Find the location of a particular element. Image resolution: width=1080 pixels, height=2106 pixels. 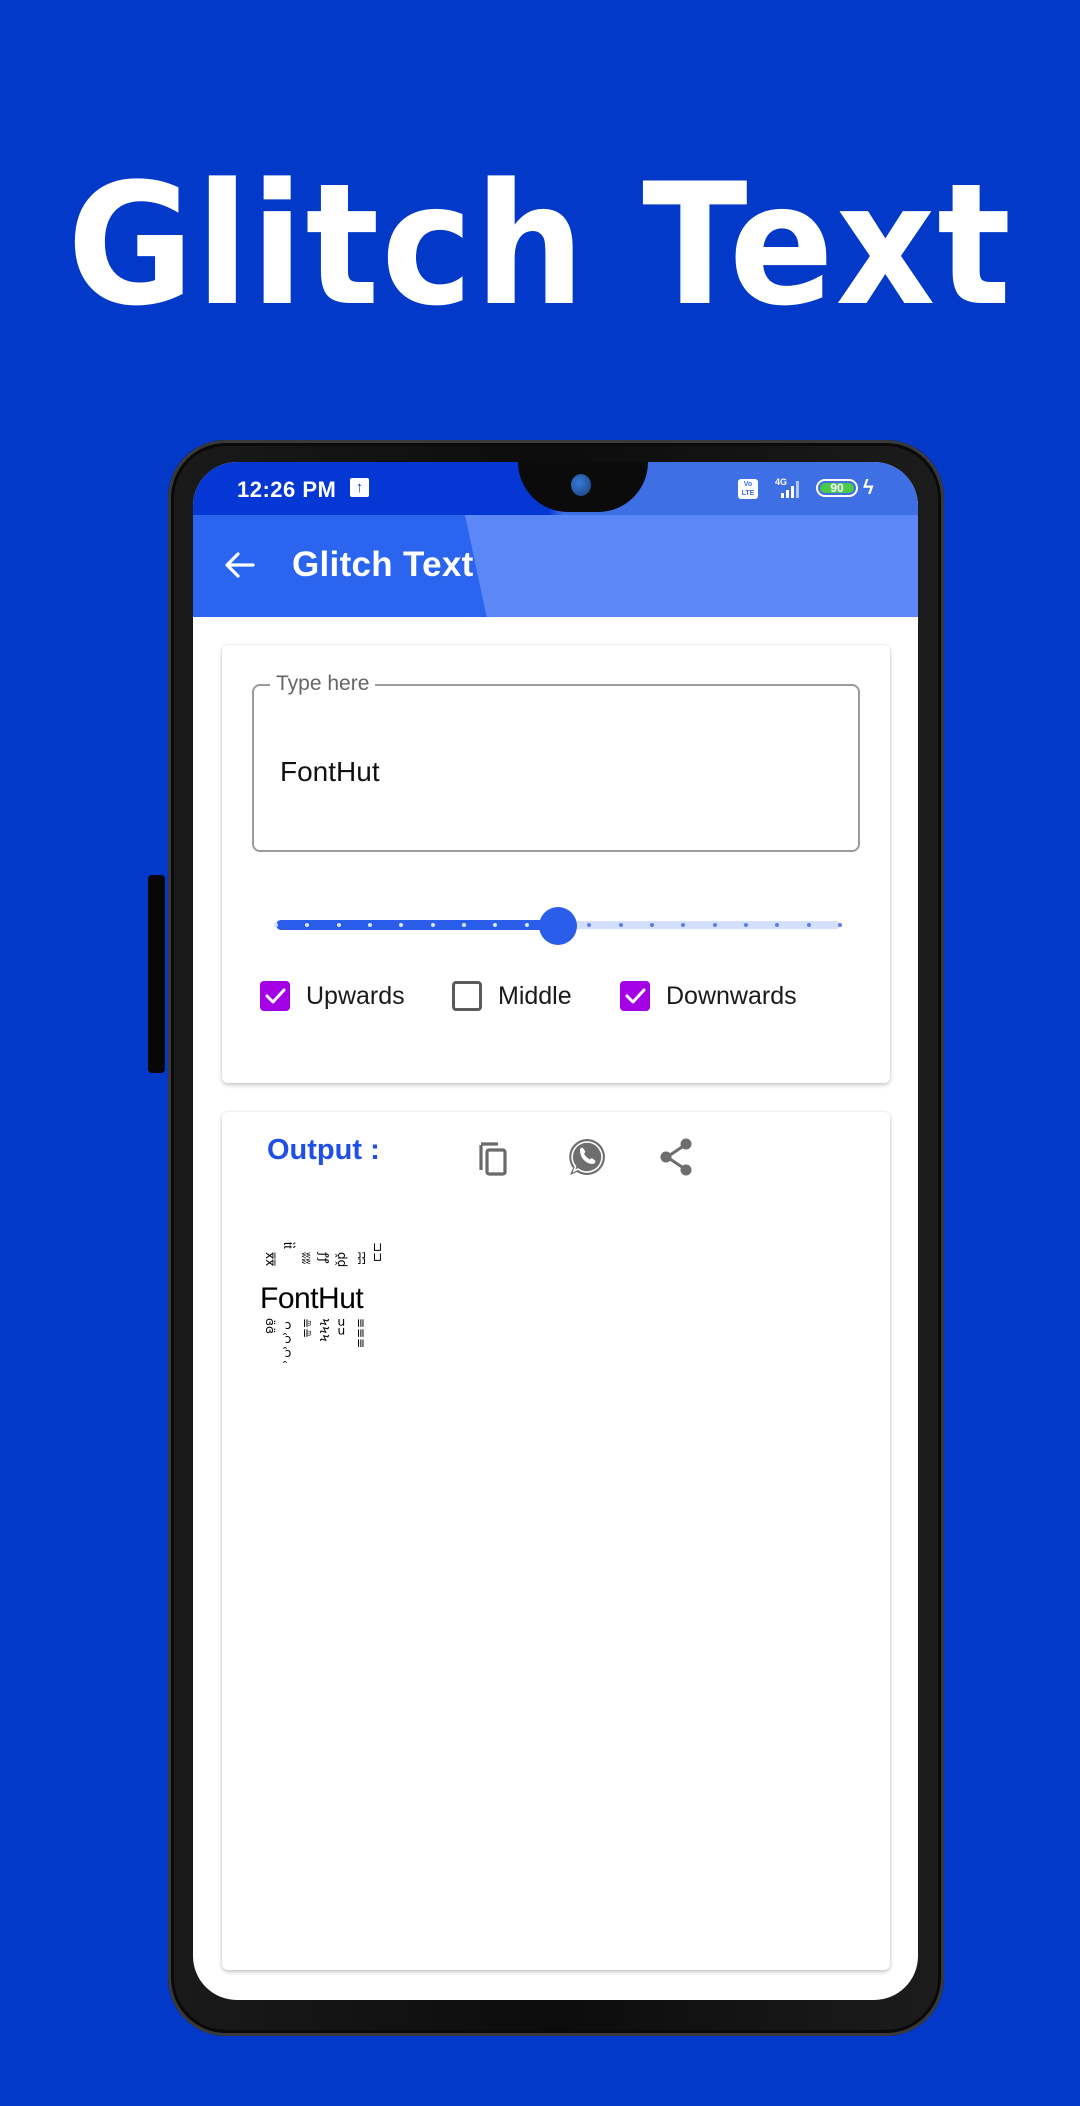

glitch-output-base: FontHut is located at coordinates (312, 1298).